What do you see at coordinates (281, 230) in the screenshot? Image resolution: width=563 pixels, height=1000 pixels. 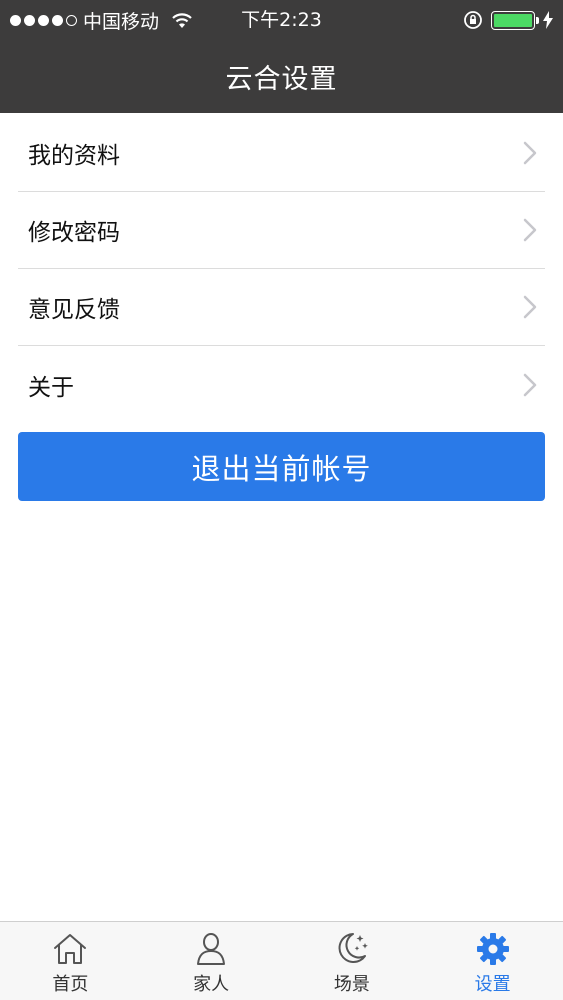 I see `menu-item-change-password: 修改密码` at bounding box center [281, 230].